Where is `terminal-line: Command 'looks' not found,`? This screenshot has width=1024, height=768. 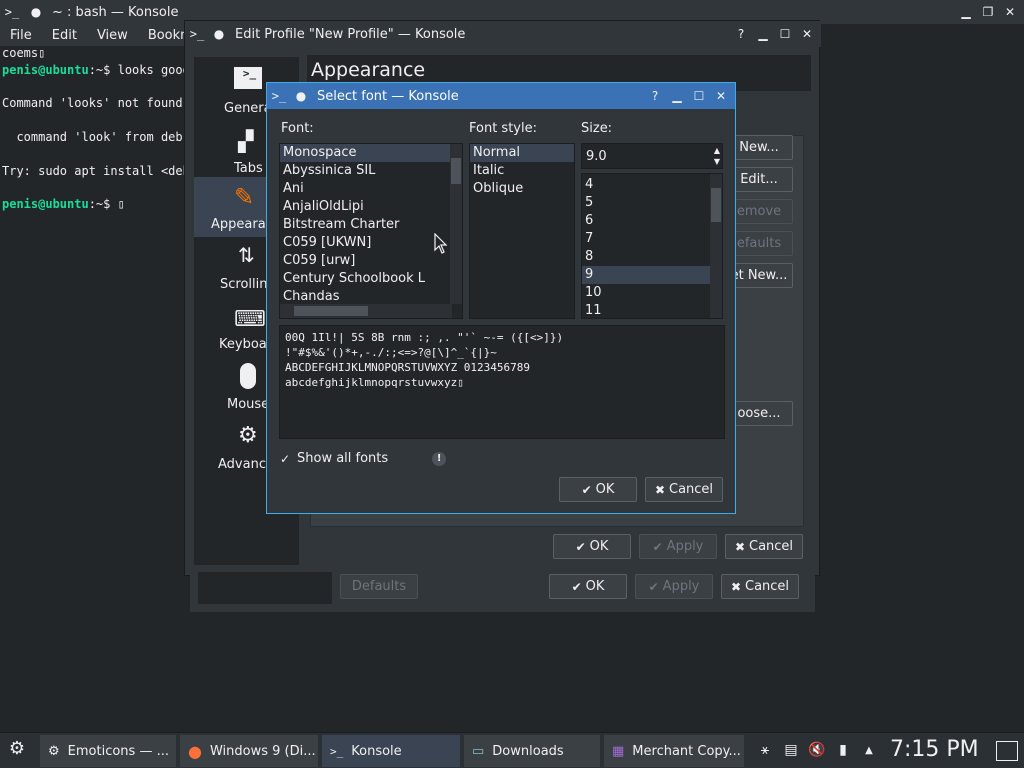
terminal-line: Command 'looks' not found, is located at coordinates (96, 103).